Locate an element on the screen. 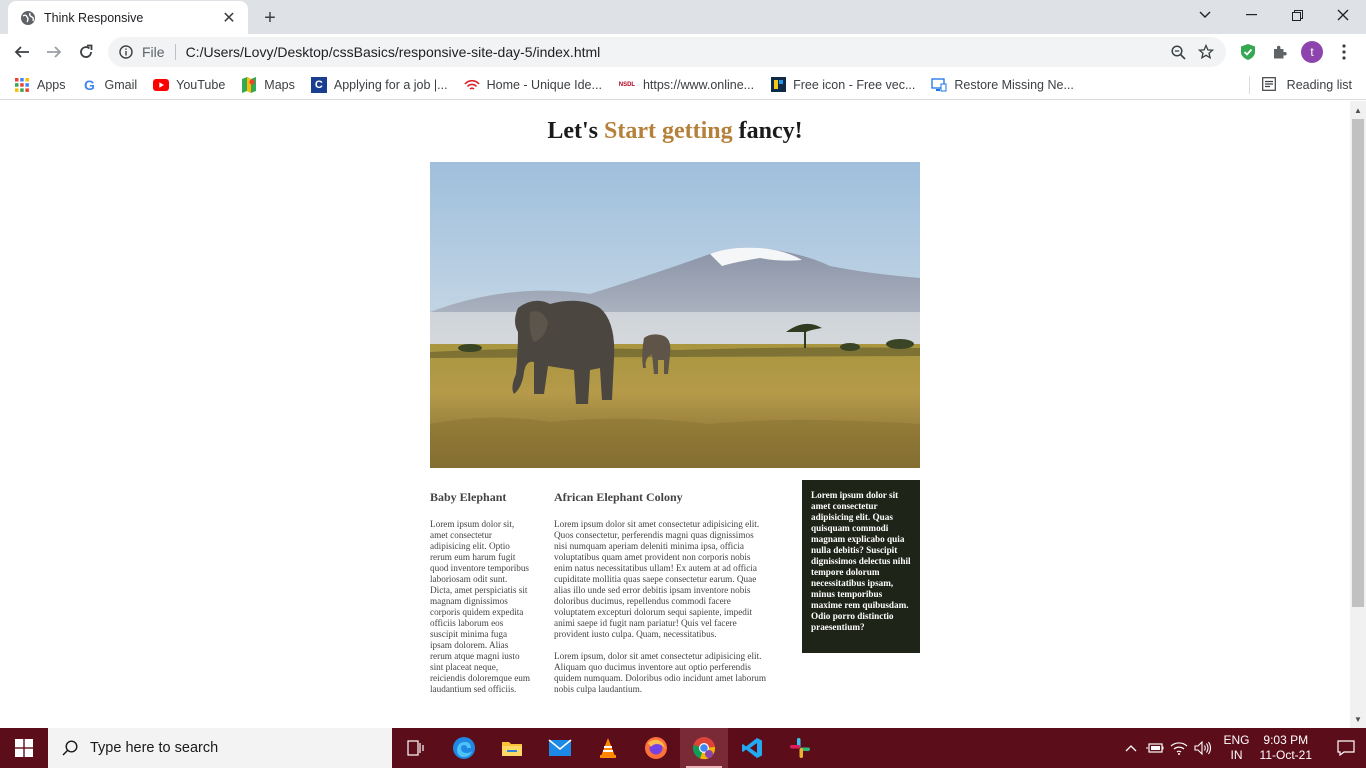 The height and width of the screenshot is (768, 1366). start-button is located at coordinates (24, 748).